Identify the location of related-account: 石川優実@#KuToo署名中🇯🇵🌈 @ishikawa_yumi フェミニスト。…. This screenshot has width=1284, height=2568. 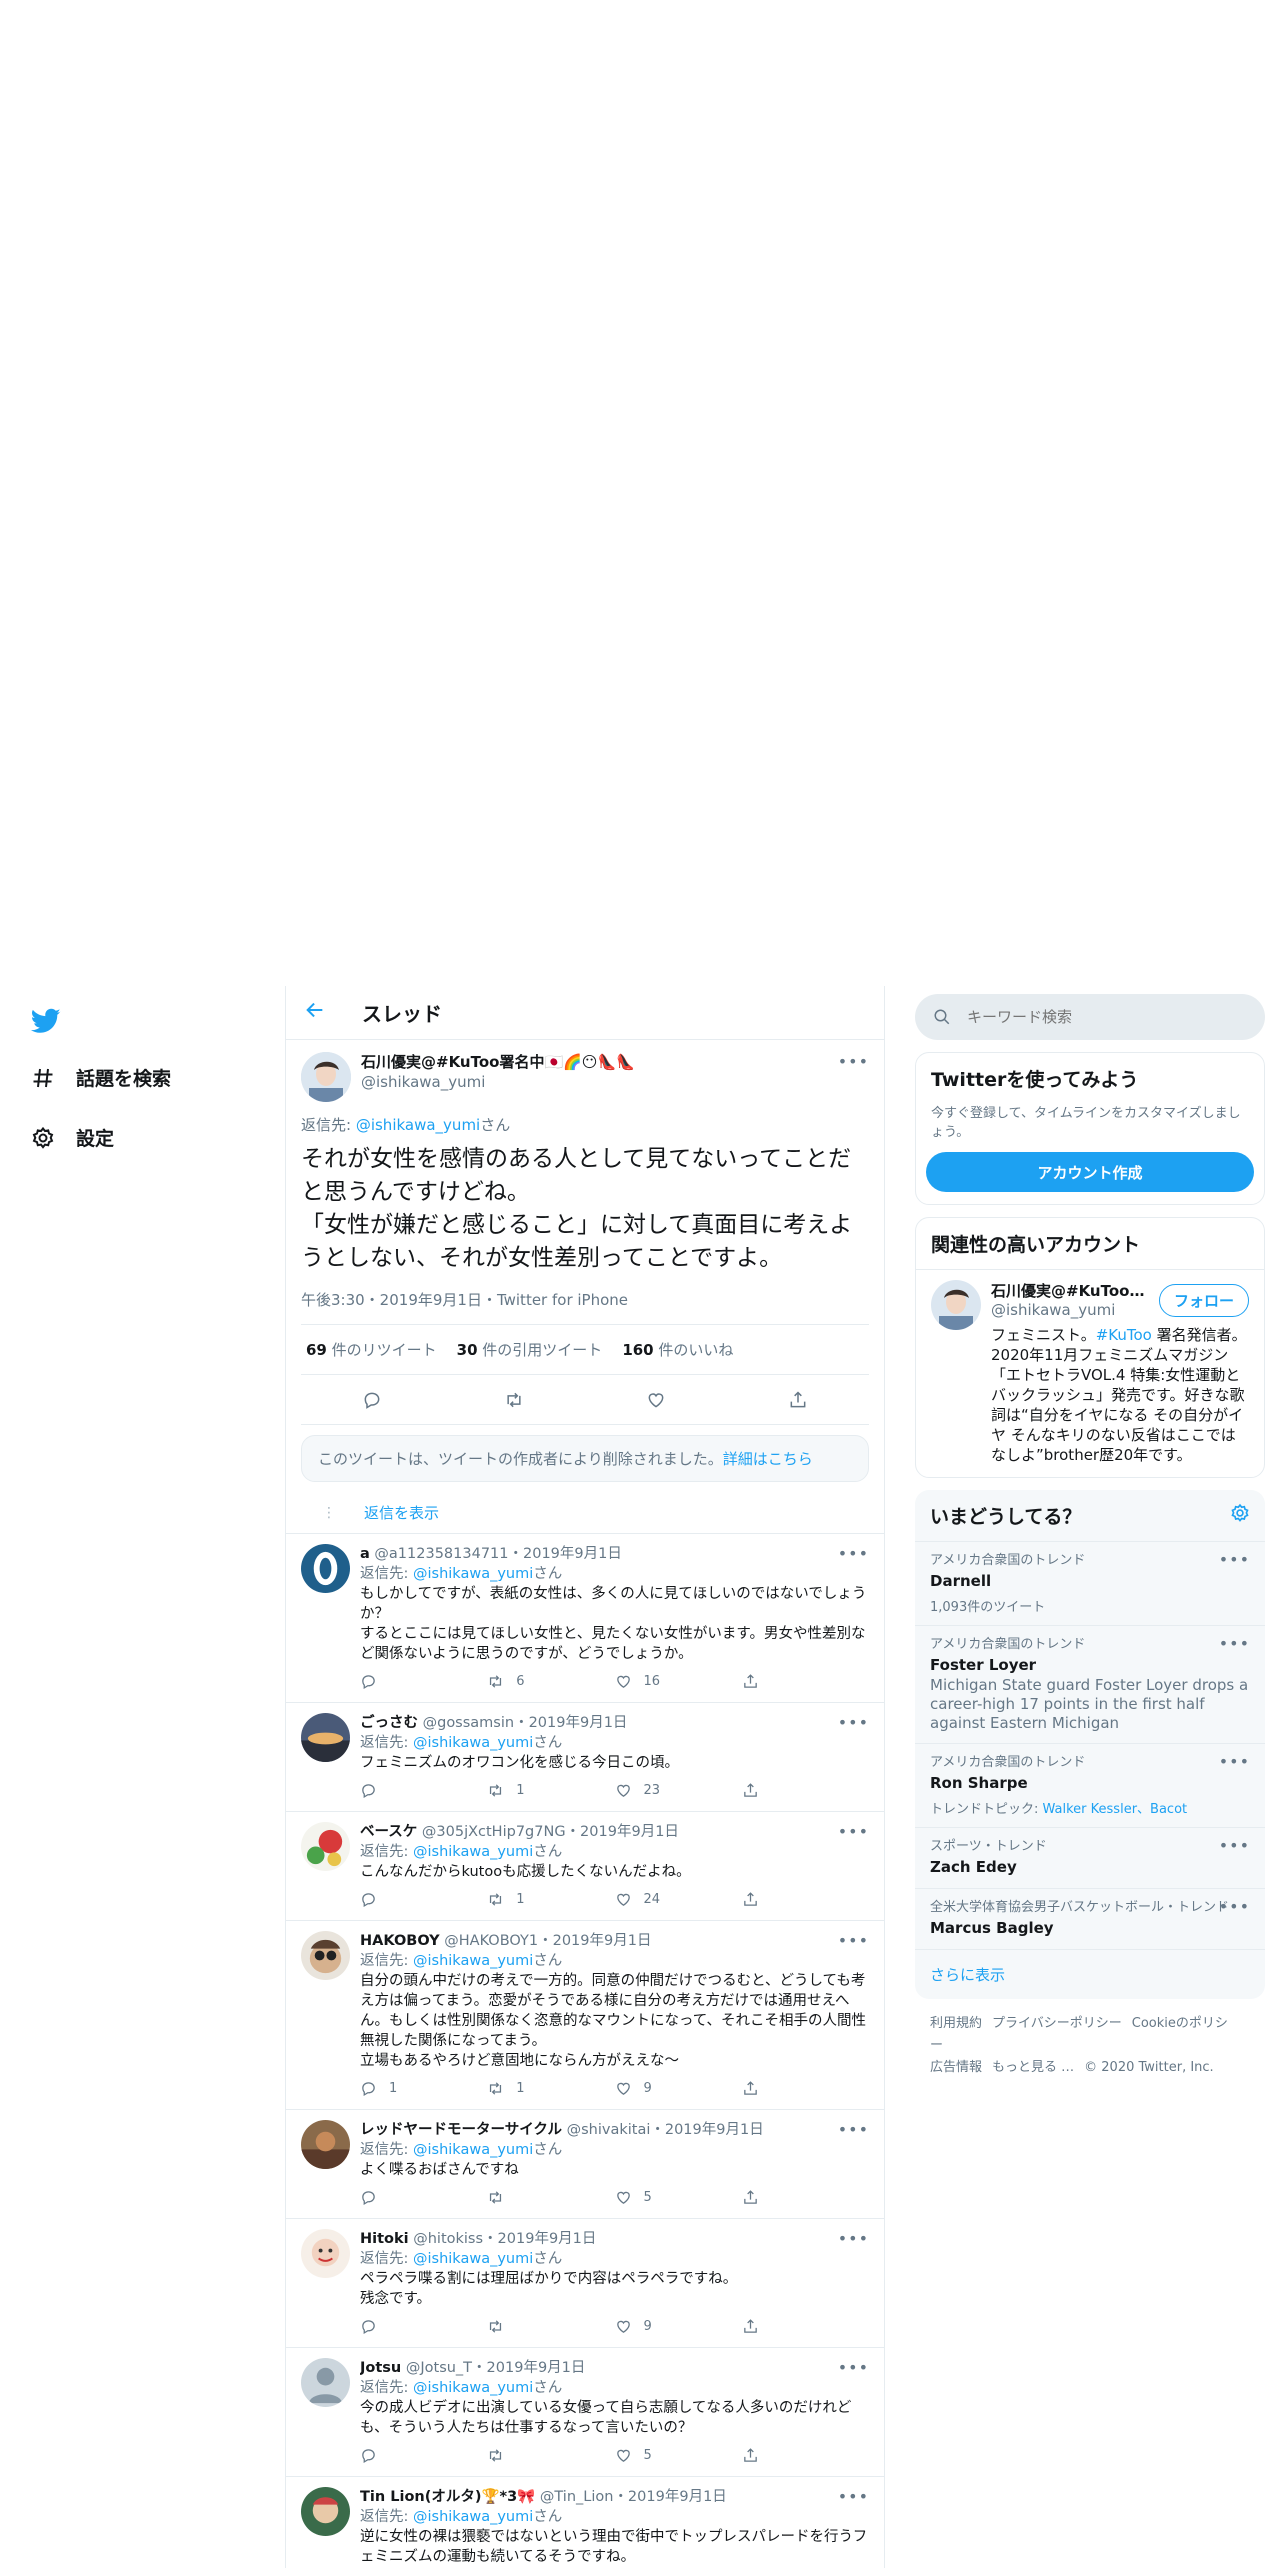
(1090, 1373).